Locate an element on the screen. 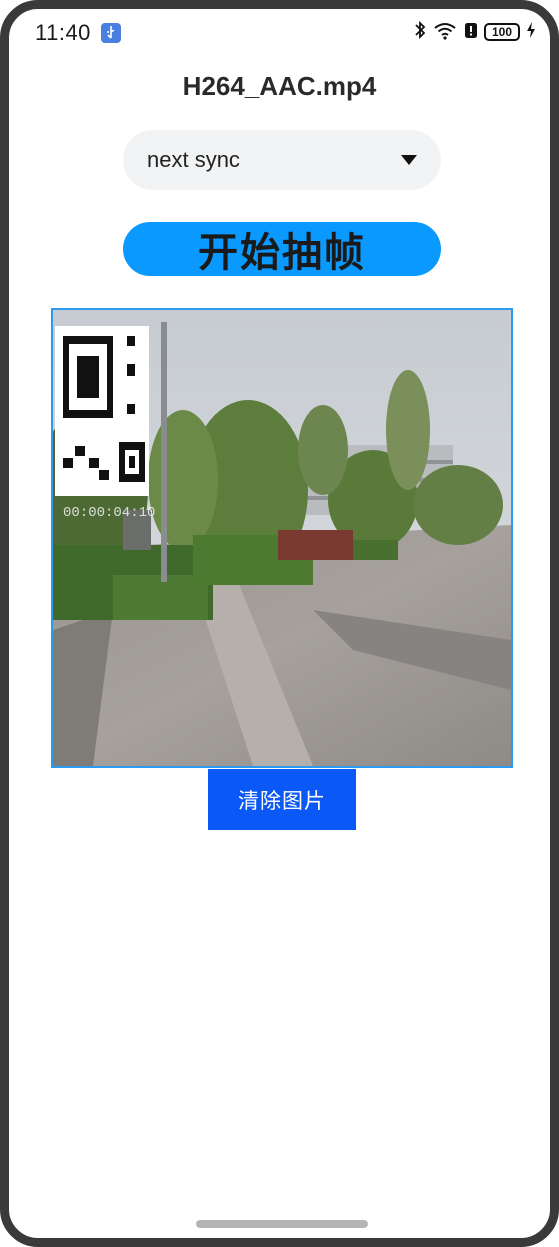 The width and height of the screenshot is (559, 1247). status-bar: 11:40 100 is located at coordinates (279, 32).